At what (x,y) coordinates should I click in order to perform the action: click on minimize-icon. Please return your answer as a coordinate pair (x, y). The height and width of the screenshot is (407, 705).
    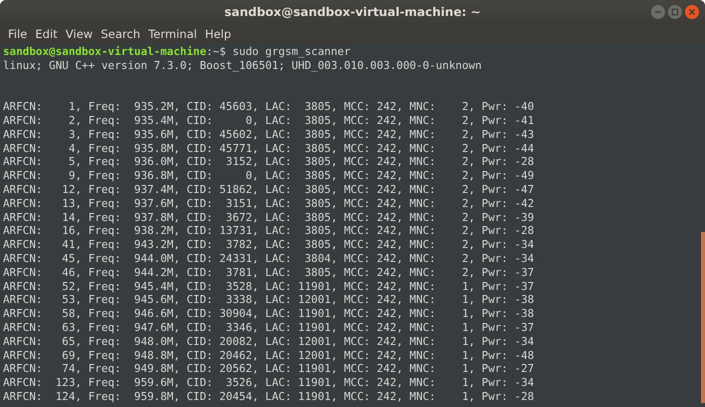
    Looking at the image, I should click on (658, 12).